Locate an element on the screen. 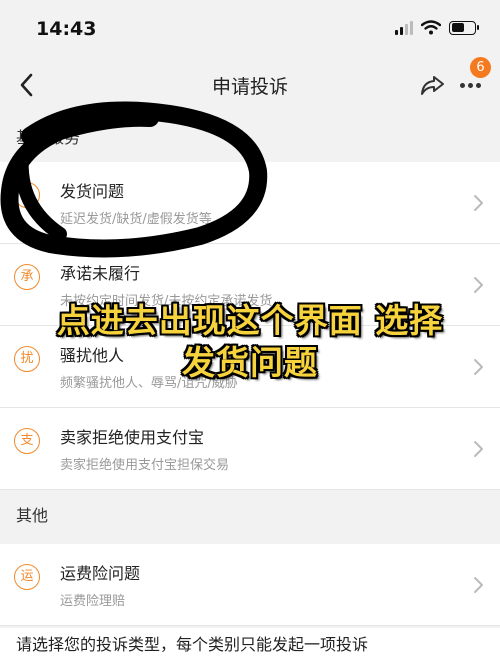 Image resolution: width=500 pixels, height=661 pixels. promise-icon: 承 is located at coordinates (27, 277).